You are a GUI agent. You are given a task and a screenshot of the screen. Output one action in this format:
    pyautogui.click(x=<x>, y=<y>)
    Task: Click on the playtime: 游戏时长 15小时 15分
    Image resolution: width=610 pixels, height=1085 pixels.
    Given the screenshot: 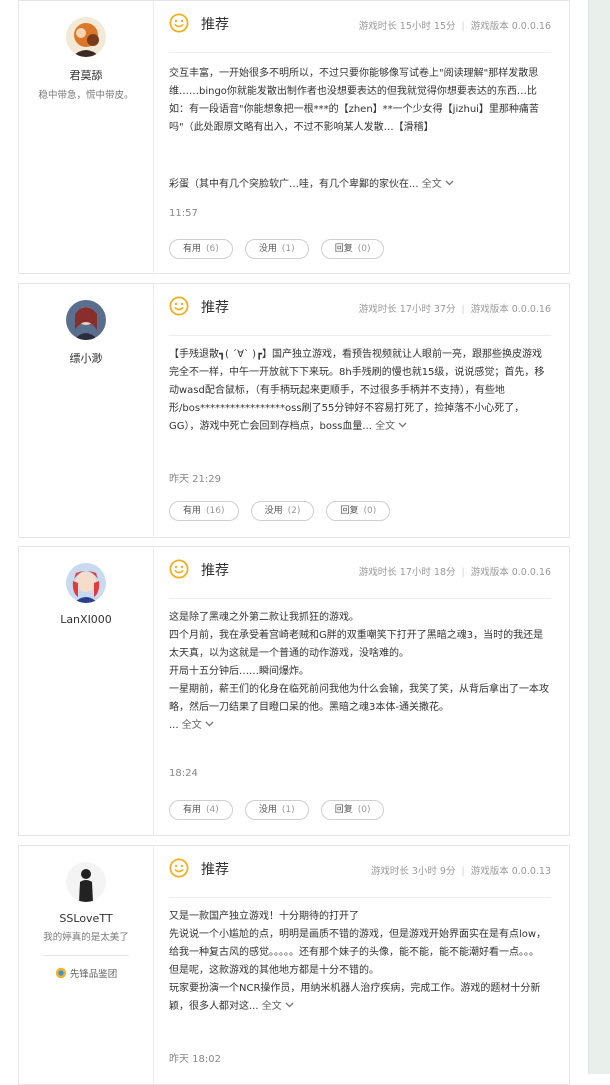 What is the action you would take?
    pyautogui.click(x=407, y=26)
    